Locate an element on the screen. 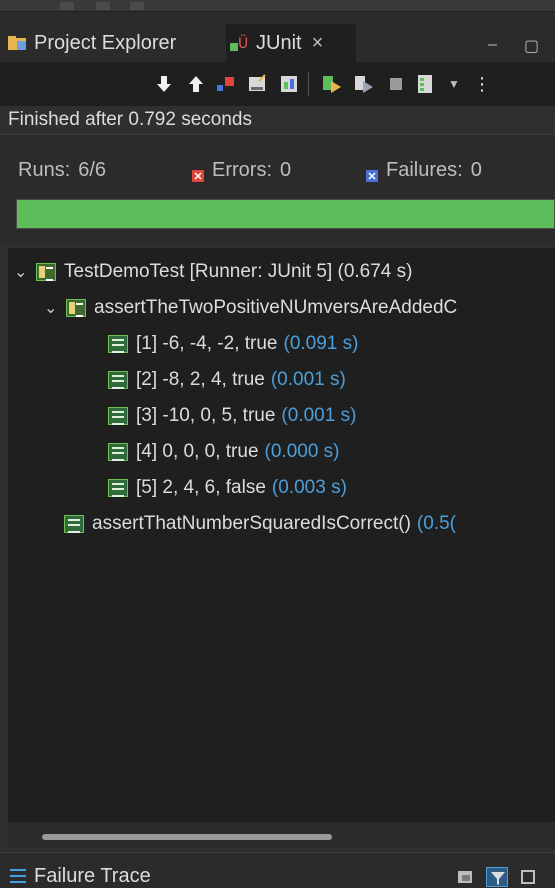 The image size is (555, 888). test-case-row: [1] -6, -4, -2, true (0.091 s) is located at coordinates (233, 344).